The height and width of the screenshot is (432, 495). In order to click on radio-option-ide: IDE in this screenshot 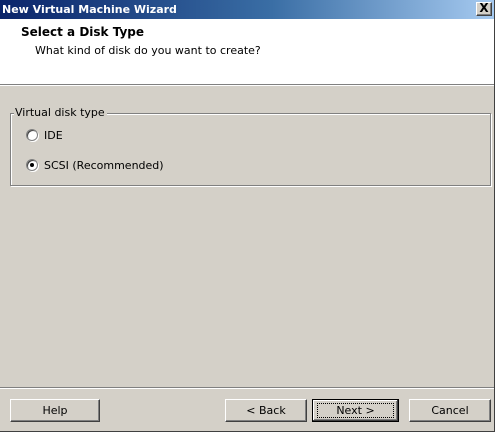, I will do `click(44, 135)`.